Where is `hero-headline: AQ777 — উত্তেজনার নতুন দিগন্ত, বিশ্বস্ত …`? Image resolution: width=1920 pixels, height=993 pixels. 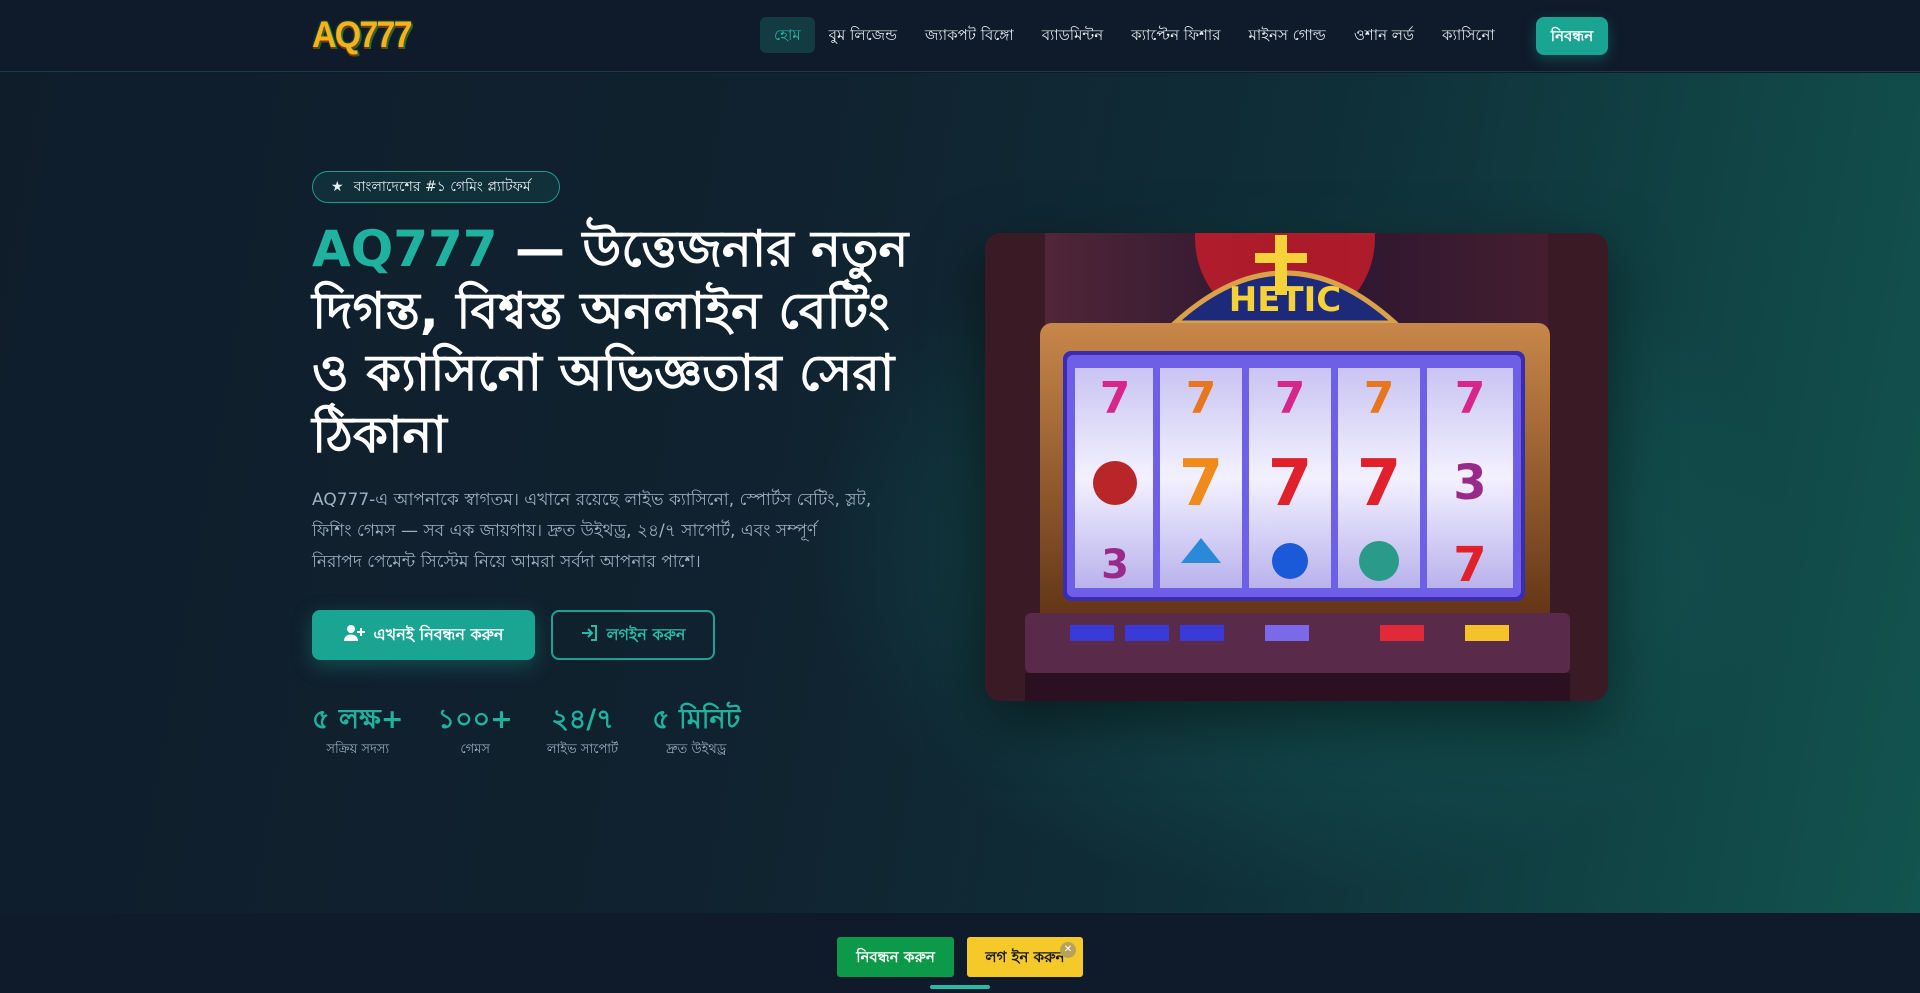 hero-headline: AQ777 — উত্তেজনার নতুন দিগন্ত, বিশ্বস্ত … is located at coordinates (612, 342).